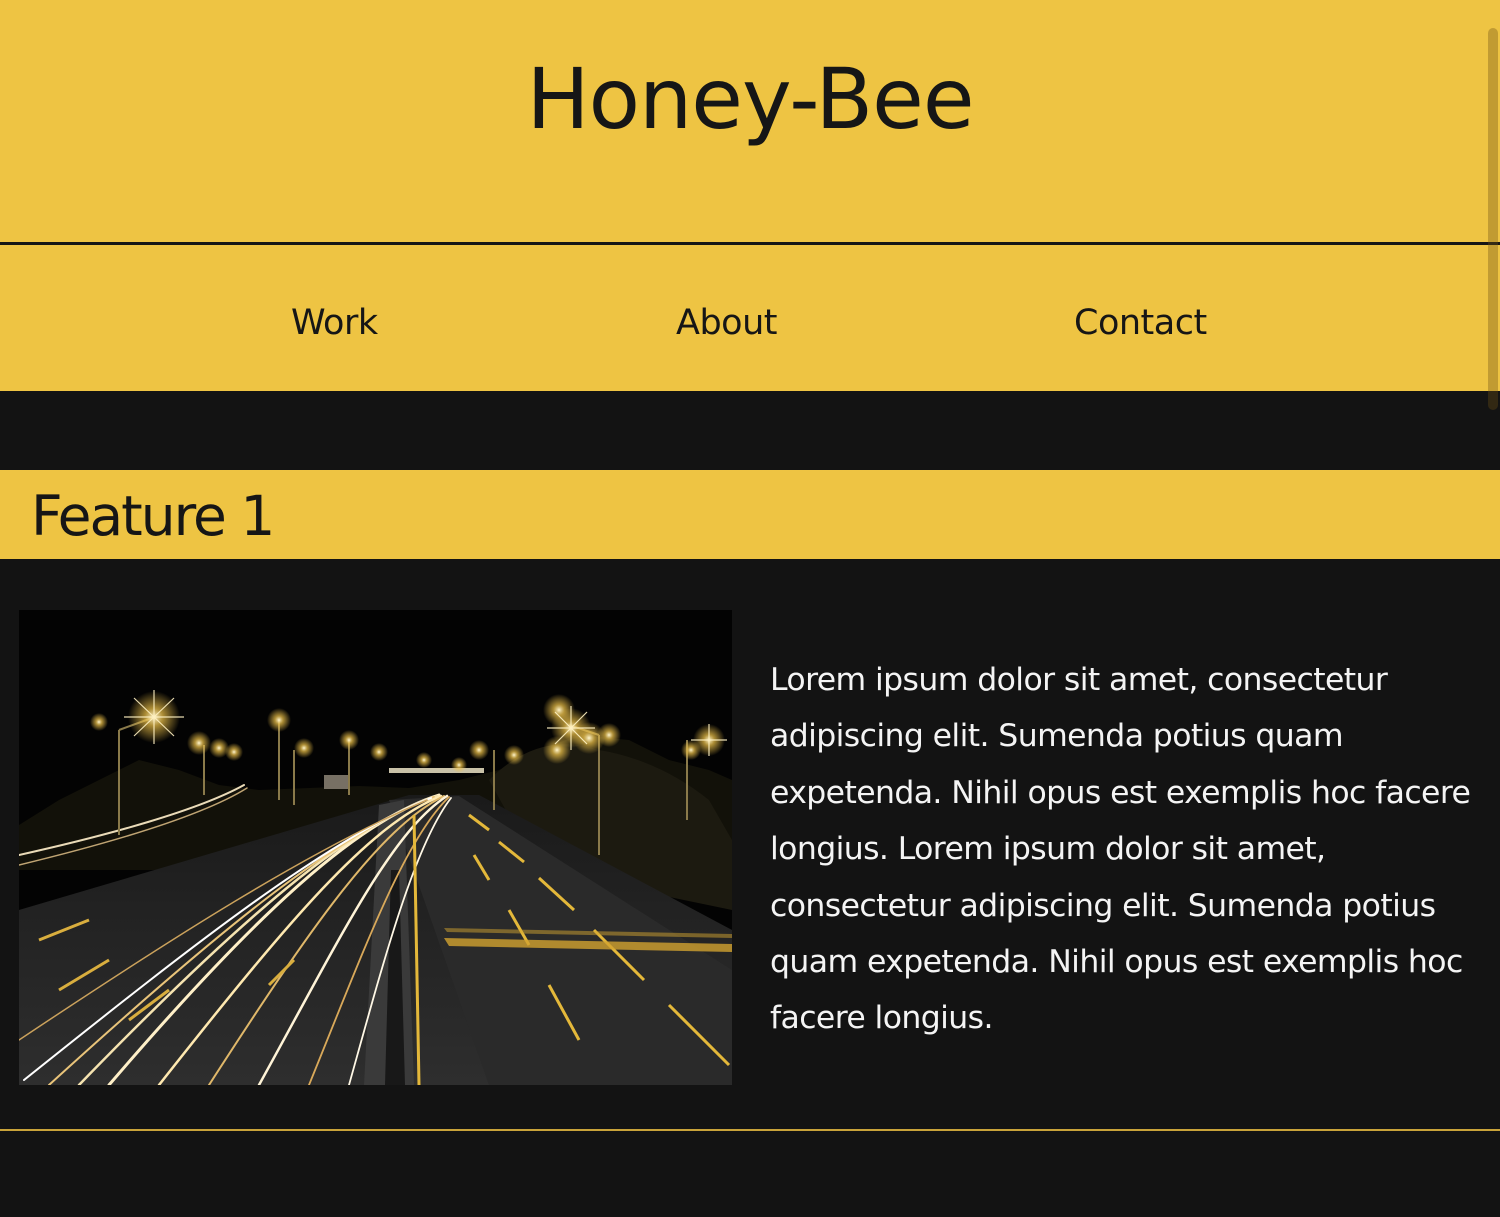  I want to click on nav-link-contact: Contact, so click(1140, 323).